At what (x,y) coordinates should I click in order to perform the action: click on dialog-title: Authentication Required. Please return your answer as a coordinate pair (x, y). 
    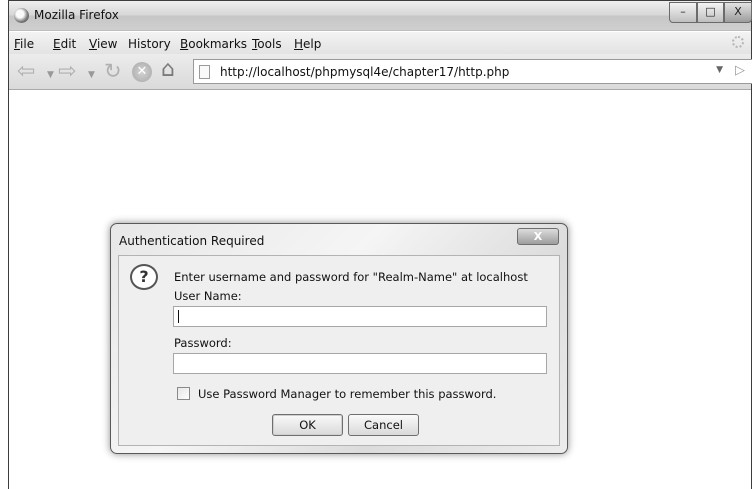
    Looking at the image, I should click on (192, 241).